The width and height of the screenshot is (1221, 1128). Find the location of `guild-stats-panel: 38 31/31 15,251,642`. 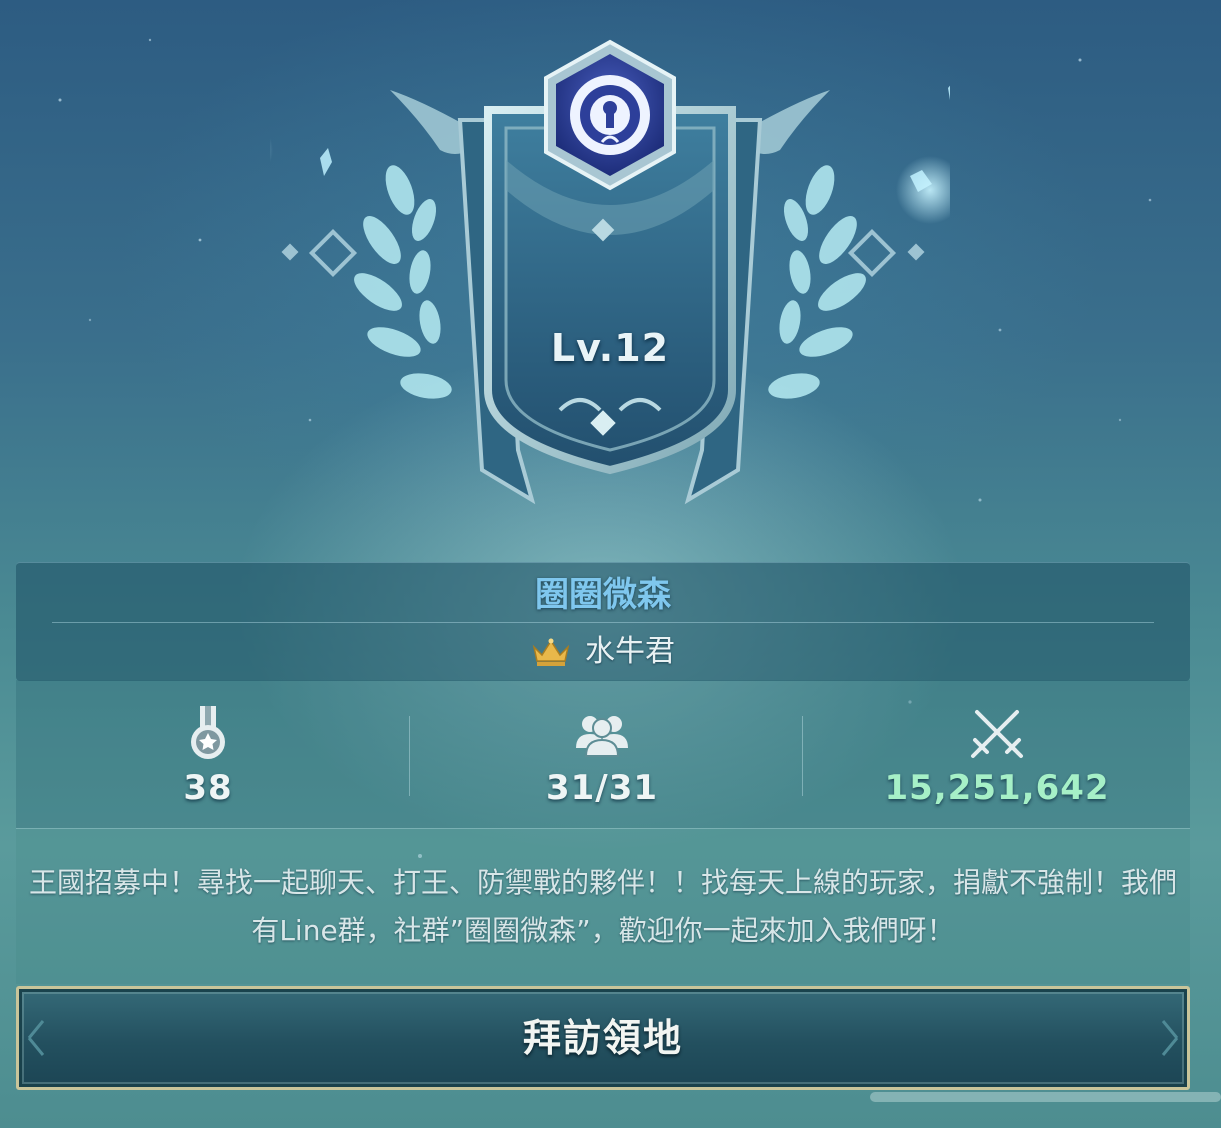

guild-stats-panel: 38 31/31 15,251,642 is located at coordinates (603, 754).